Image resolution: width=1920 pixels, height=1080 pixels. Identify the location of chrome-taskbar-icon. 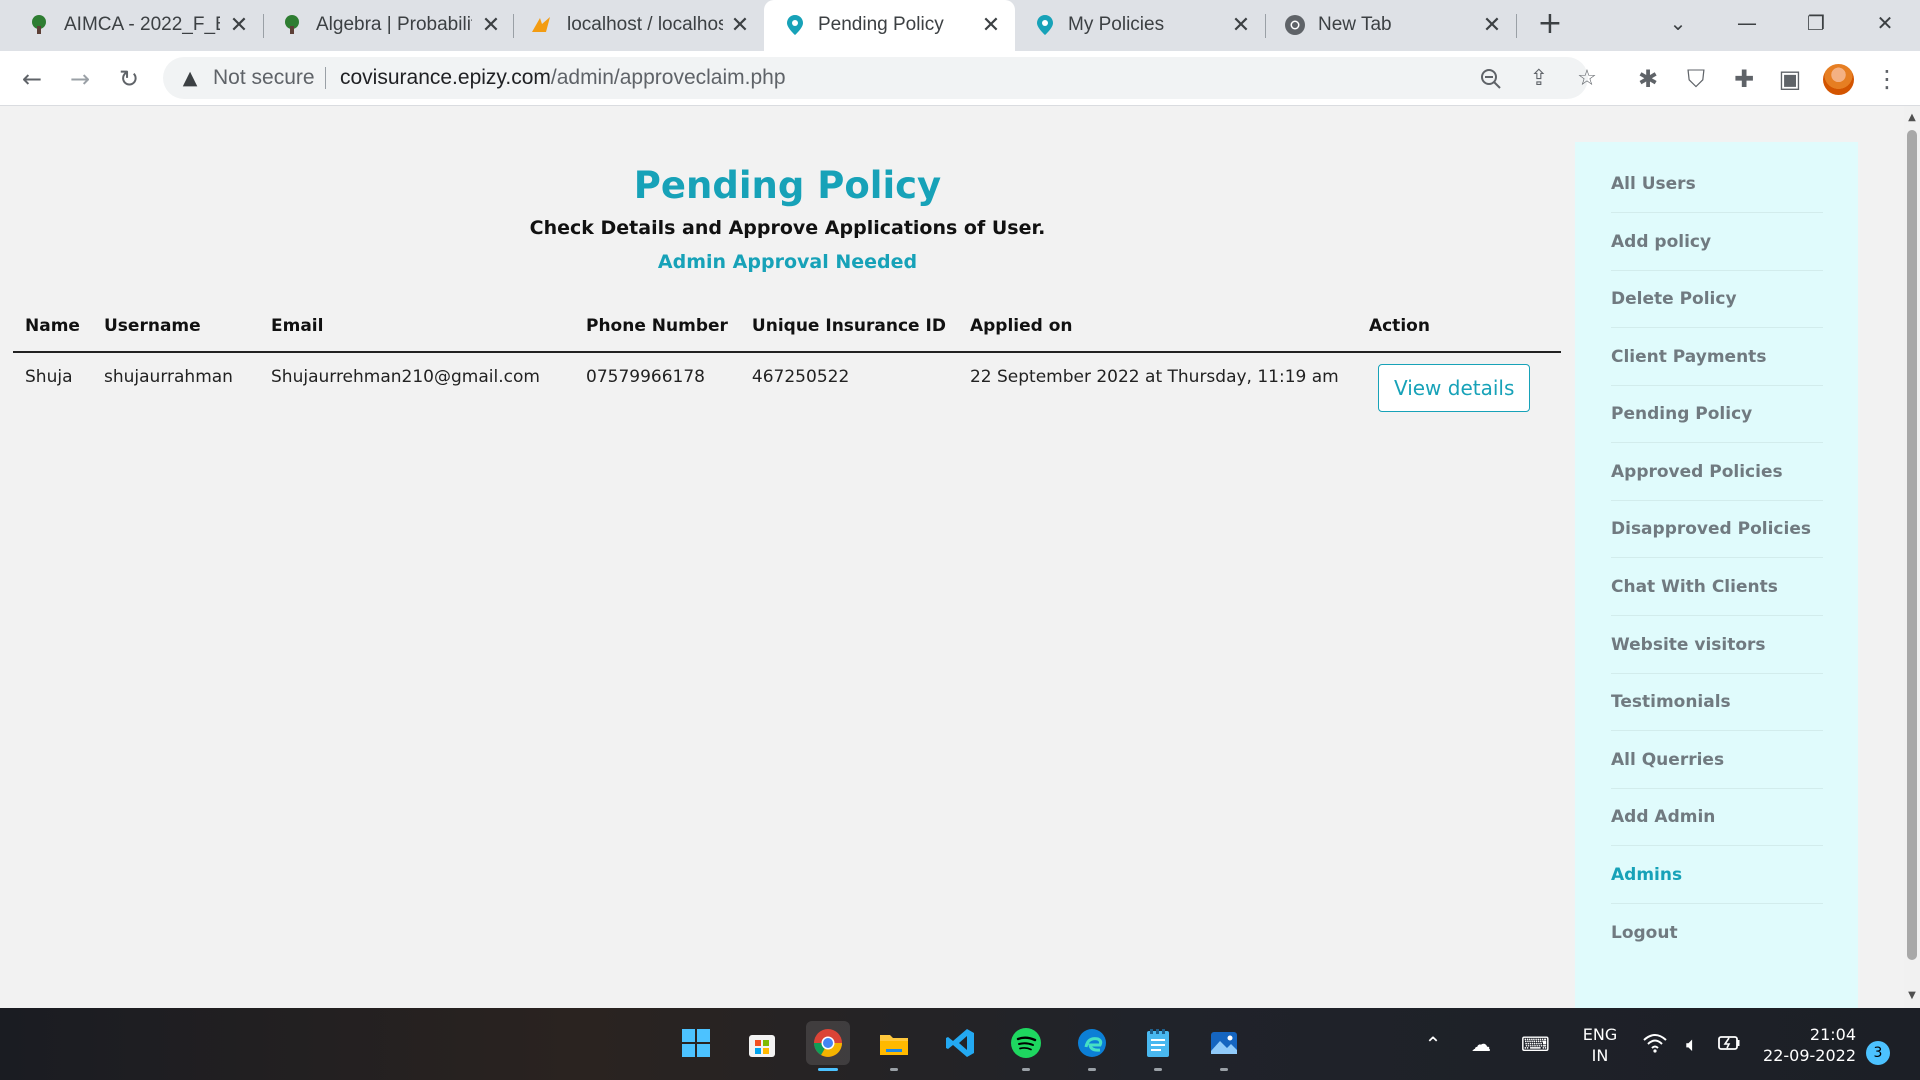
(828, 1046).